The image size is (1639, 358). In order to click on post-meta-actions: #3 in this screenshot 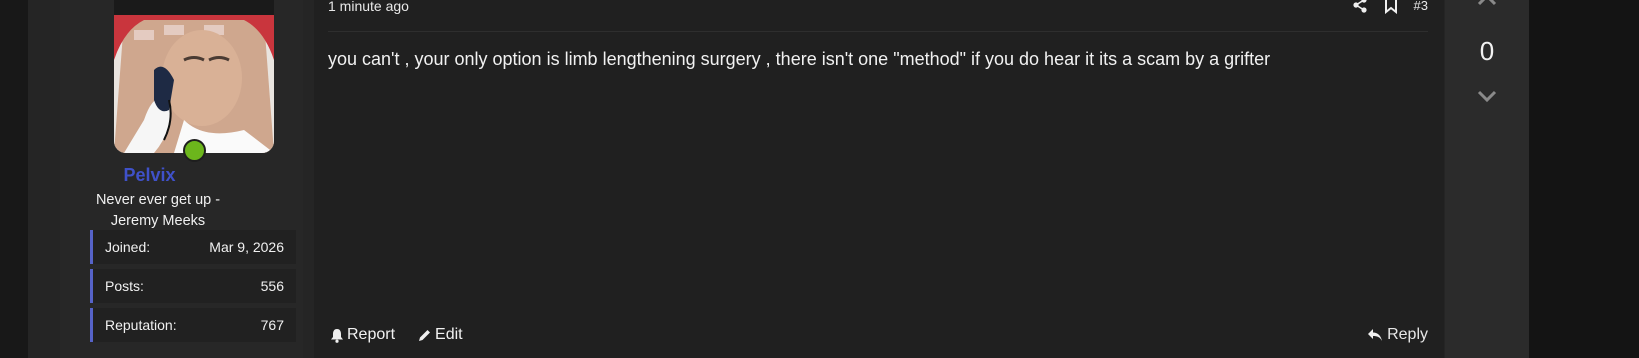, I will do `click(1390, 7)`.